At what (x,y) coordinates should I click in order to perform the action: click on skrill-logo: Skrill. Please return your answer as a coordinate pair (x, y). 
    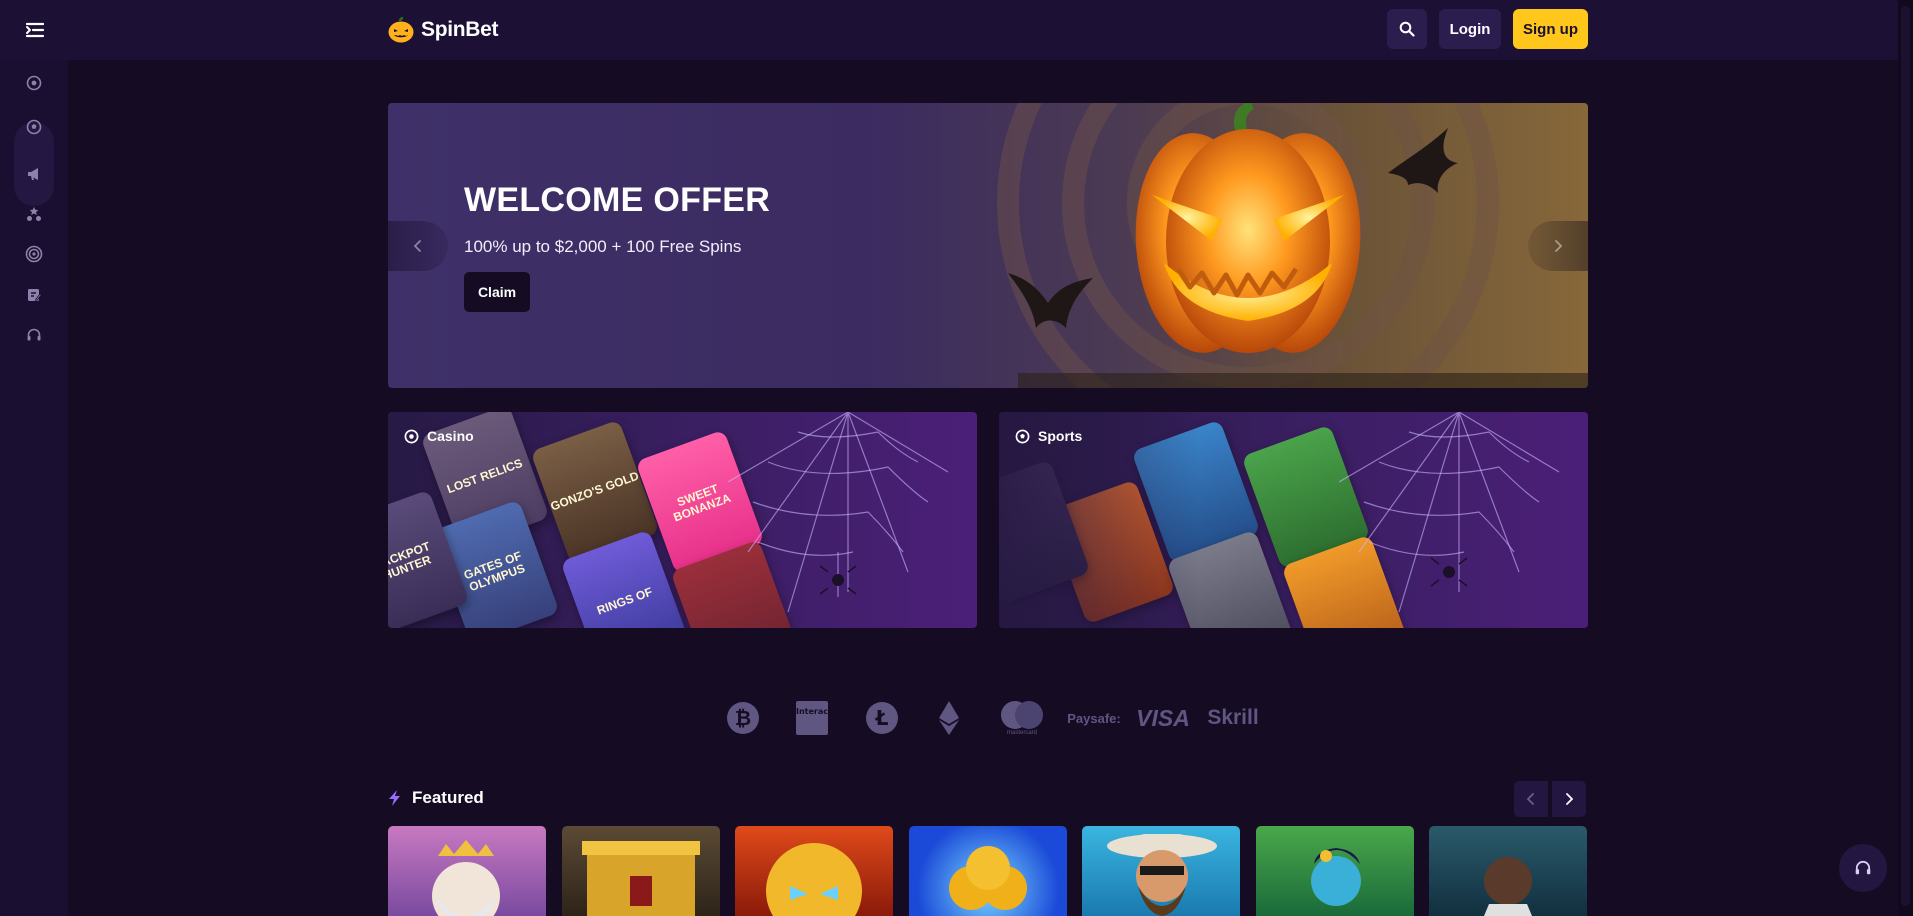
    Looking at the image, I should click on (1233, 717).